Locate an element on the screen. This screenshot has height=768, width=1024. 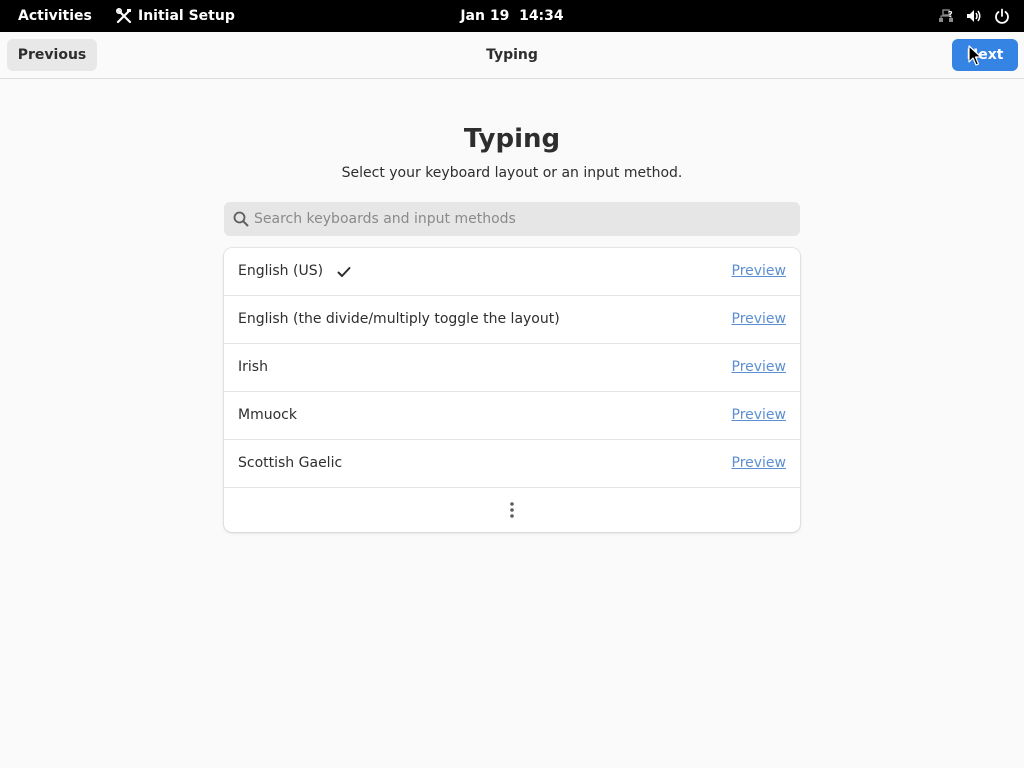
show-more-row is located at coordinates (512, 510).